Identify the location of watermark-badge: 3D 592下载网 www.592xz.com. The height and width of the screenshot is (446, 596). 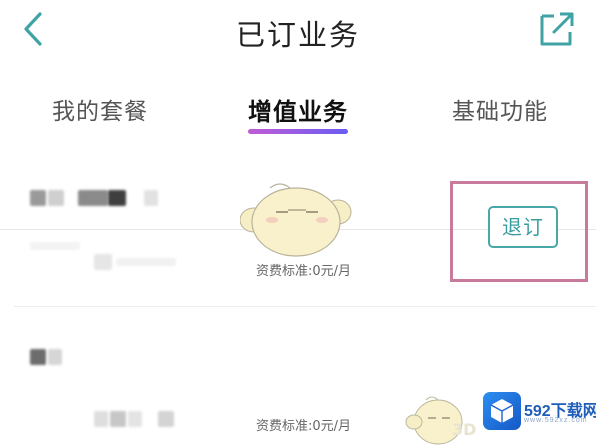
(524, 415).